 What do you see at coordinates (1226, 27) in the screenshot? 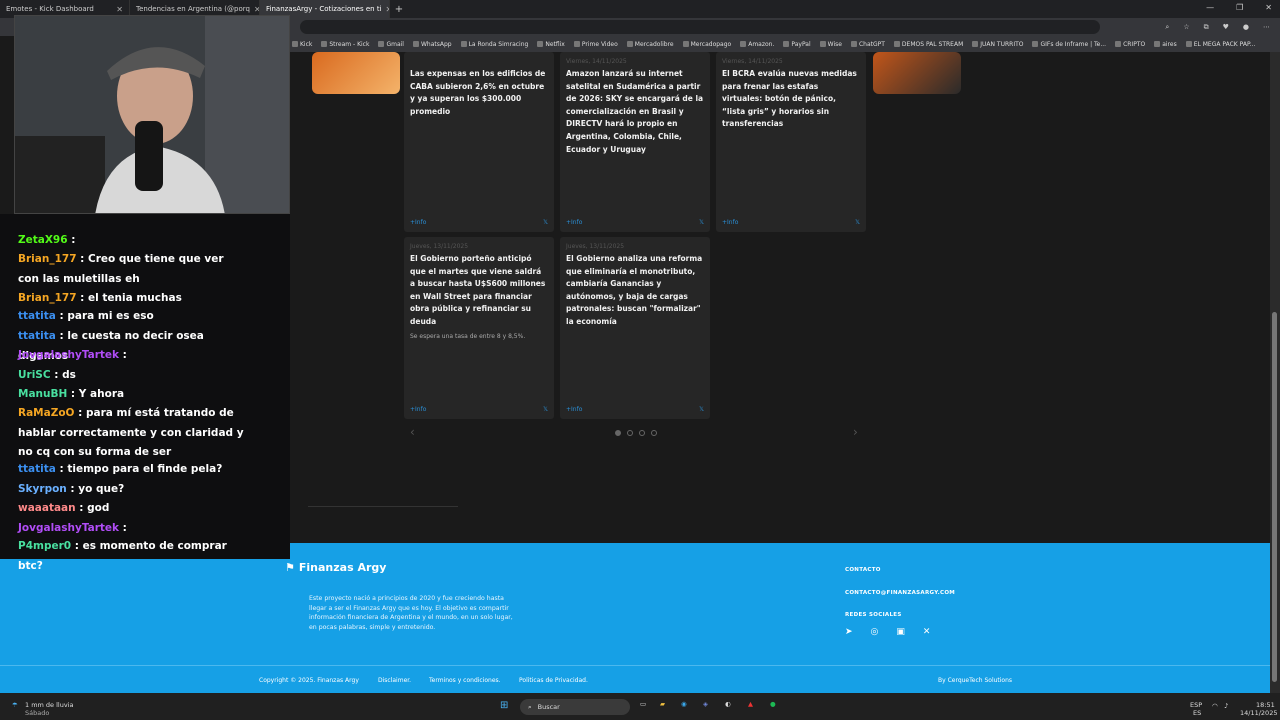
I see `favorites-icon: ♥` at bounding box center [1226, 27].